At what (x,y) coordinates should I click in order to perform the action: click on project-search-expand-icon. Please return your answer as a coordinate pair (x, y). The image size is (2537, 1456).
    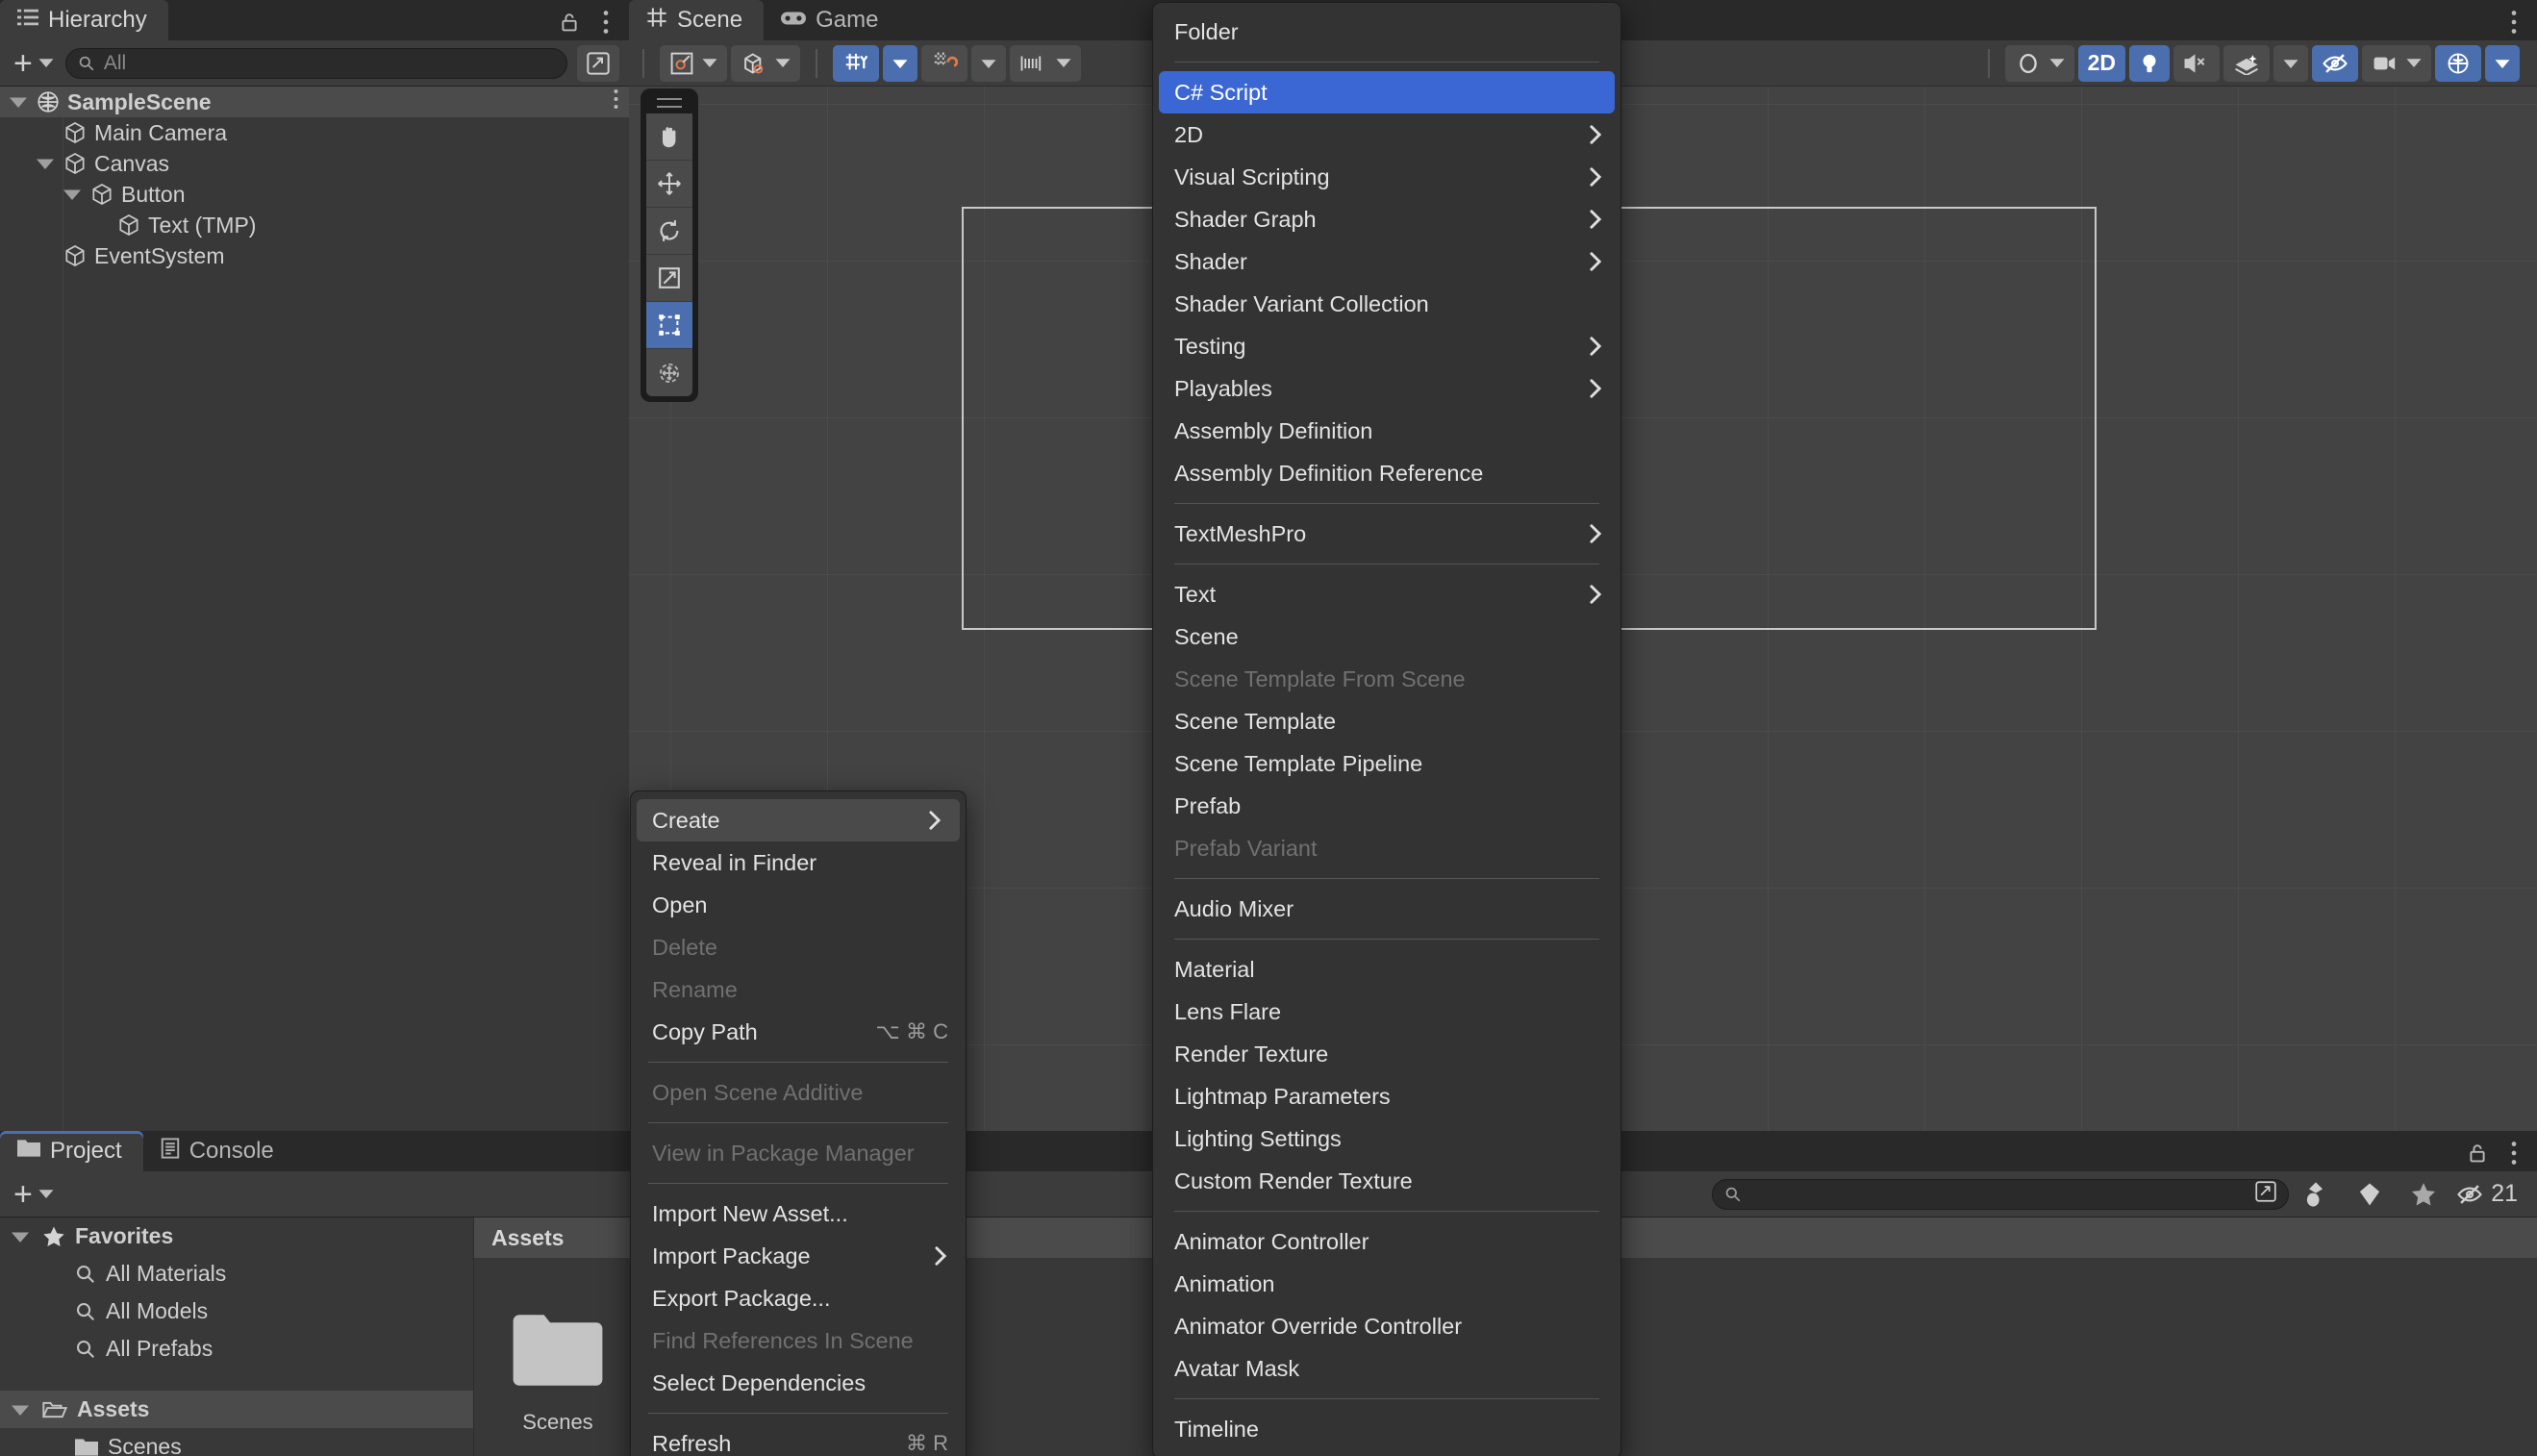
    Looking at the image, I should click on (2265, 1194).